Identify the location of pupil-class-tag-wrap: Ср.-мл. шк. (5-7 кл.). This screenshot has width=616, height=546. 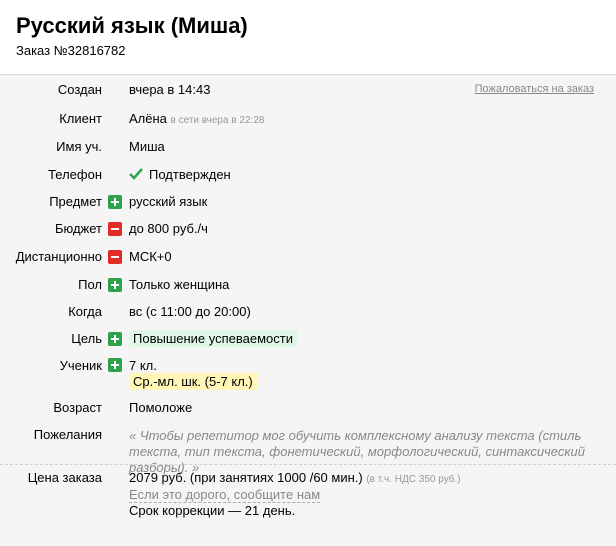
(193, 381).